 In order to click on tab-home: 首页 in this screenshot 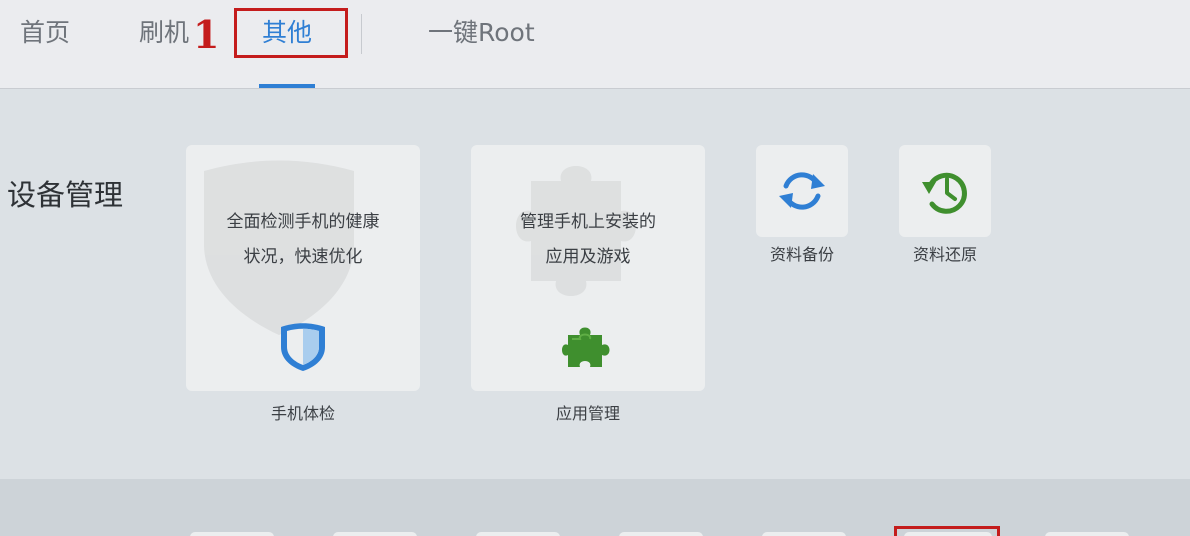, I will do `click(45, 33)`.